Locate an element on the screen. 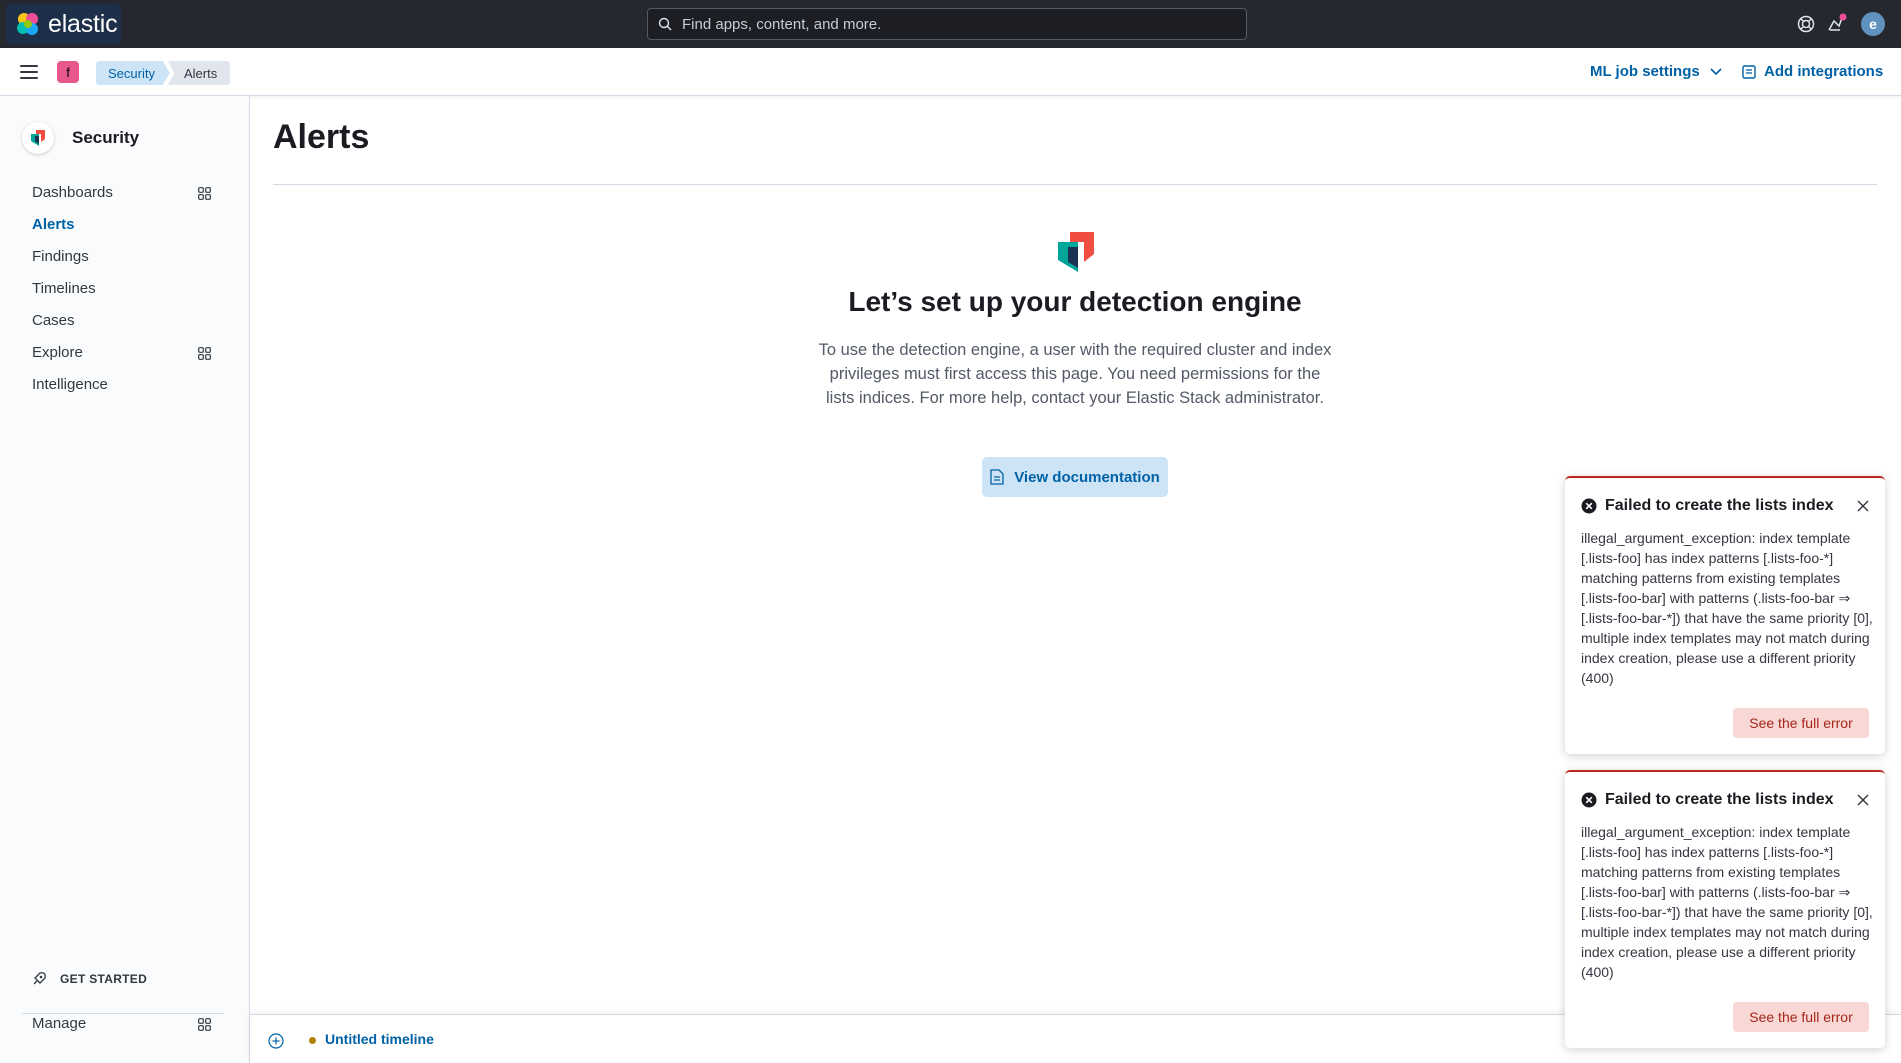 The width and height of the screenshot is (1901, 1063). search-icon is located at coordinates (665, 24).